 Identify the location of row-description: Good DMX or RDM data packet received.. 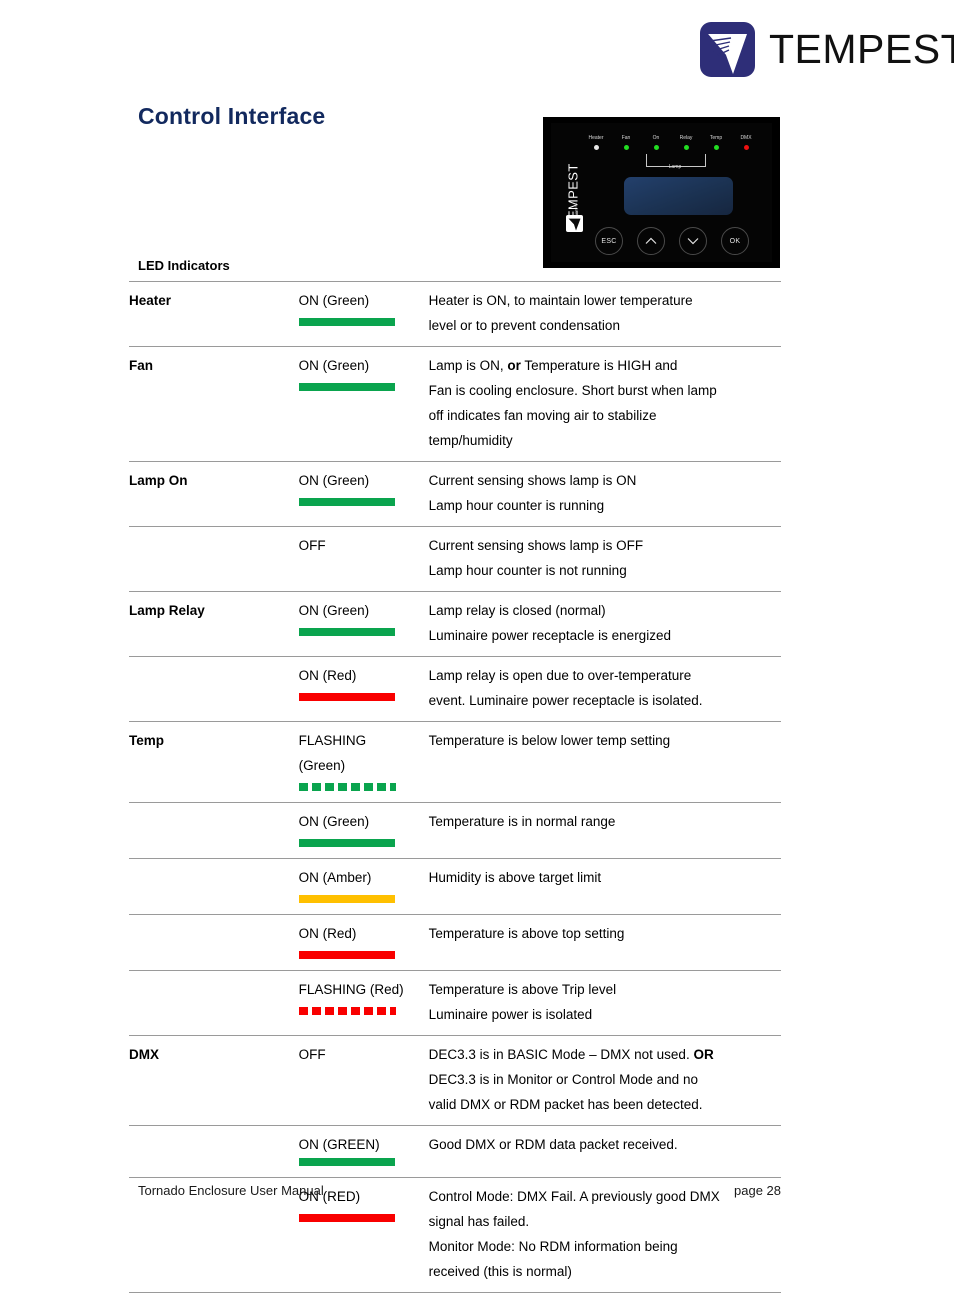
(604, 1151).